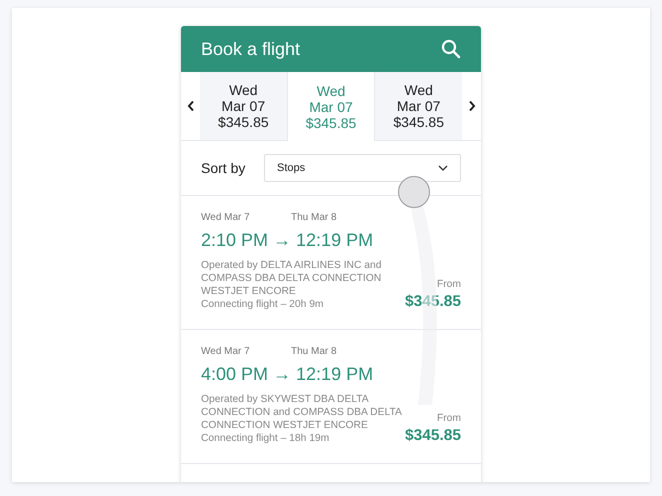 The width and height of the screenshot is (662, 496). I want to click on flight-times: 4:00 PM → 12:19 PM, so click(287, 374).